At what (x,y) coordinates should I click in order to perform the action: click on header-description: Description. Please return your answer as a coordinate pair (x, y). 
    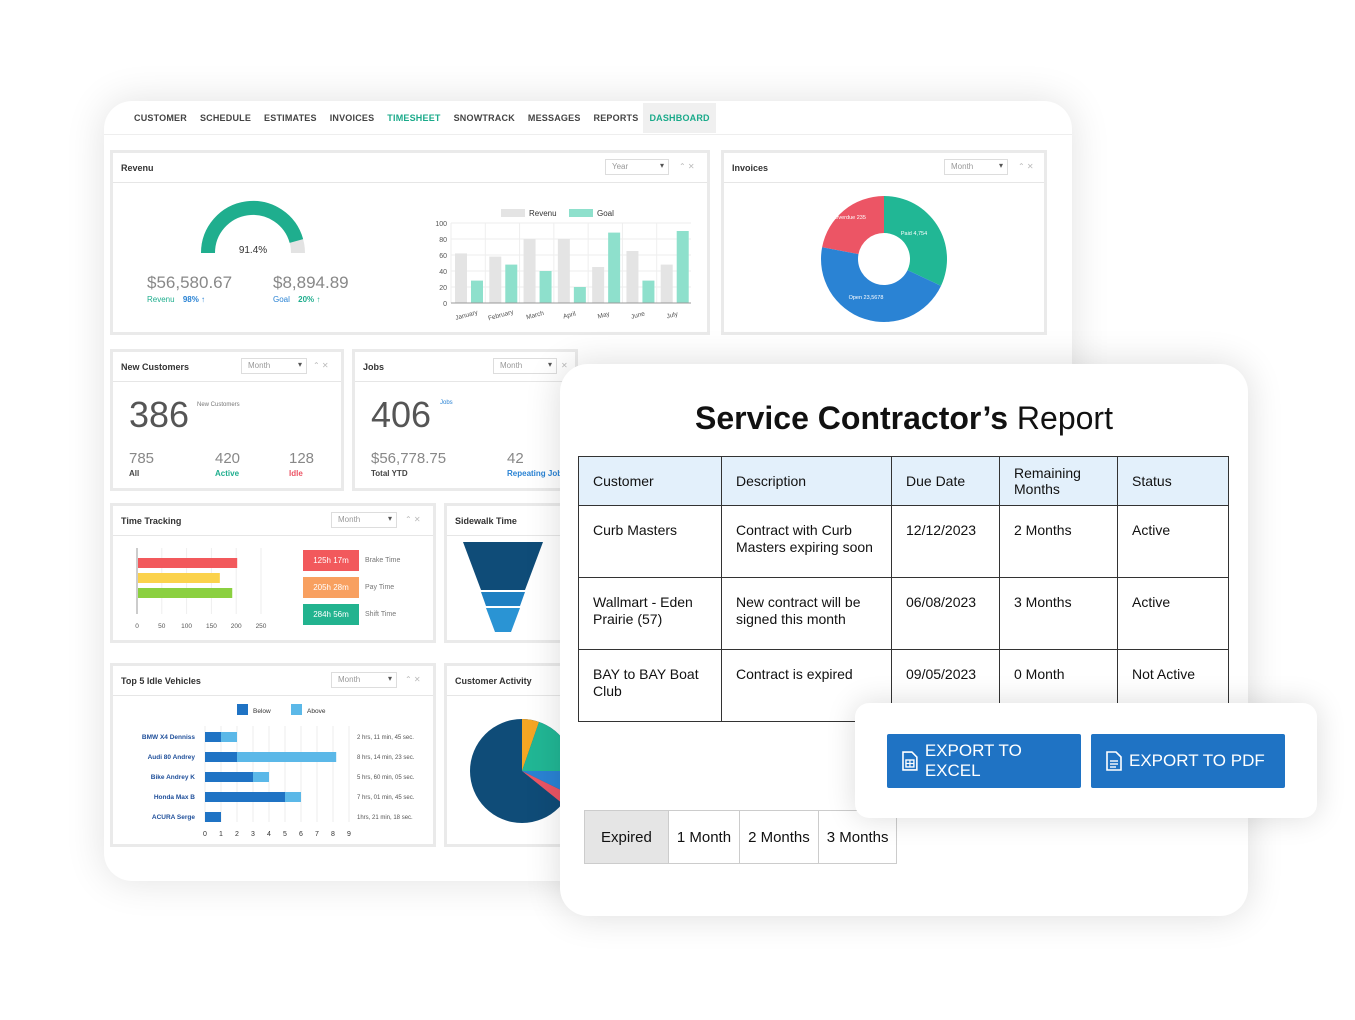
    Looking at the image, I should click on (806, 481).